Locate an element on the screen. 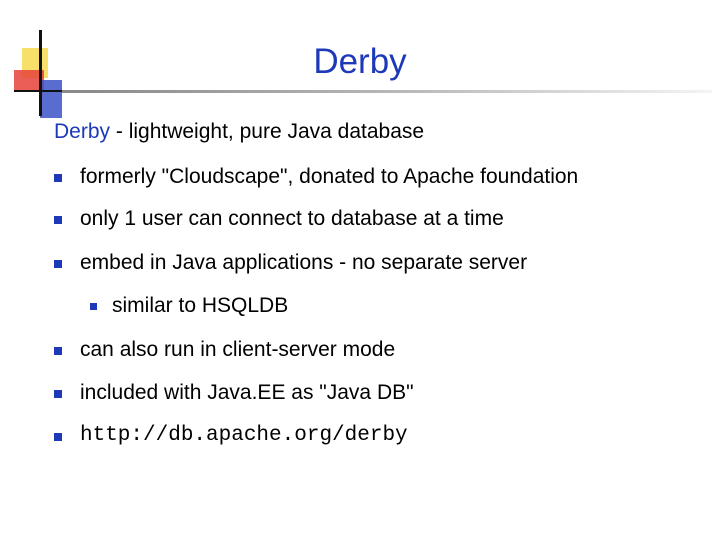  slide-title: Derby is located at coordinates (360, 61).